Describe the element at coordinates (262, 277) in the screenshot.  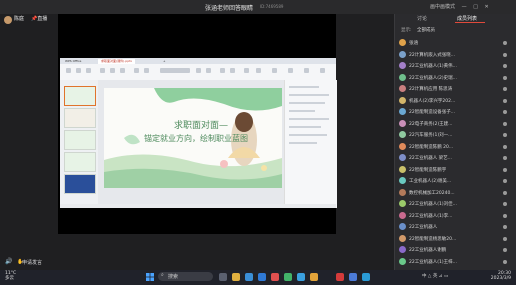
I see `store-icon` at that location.